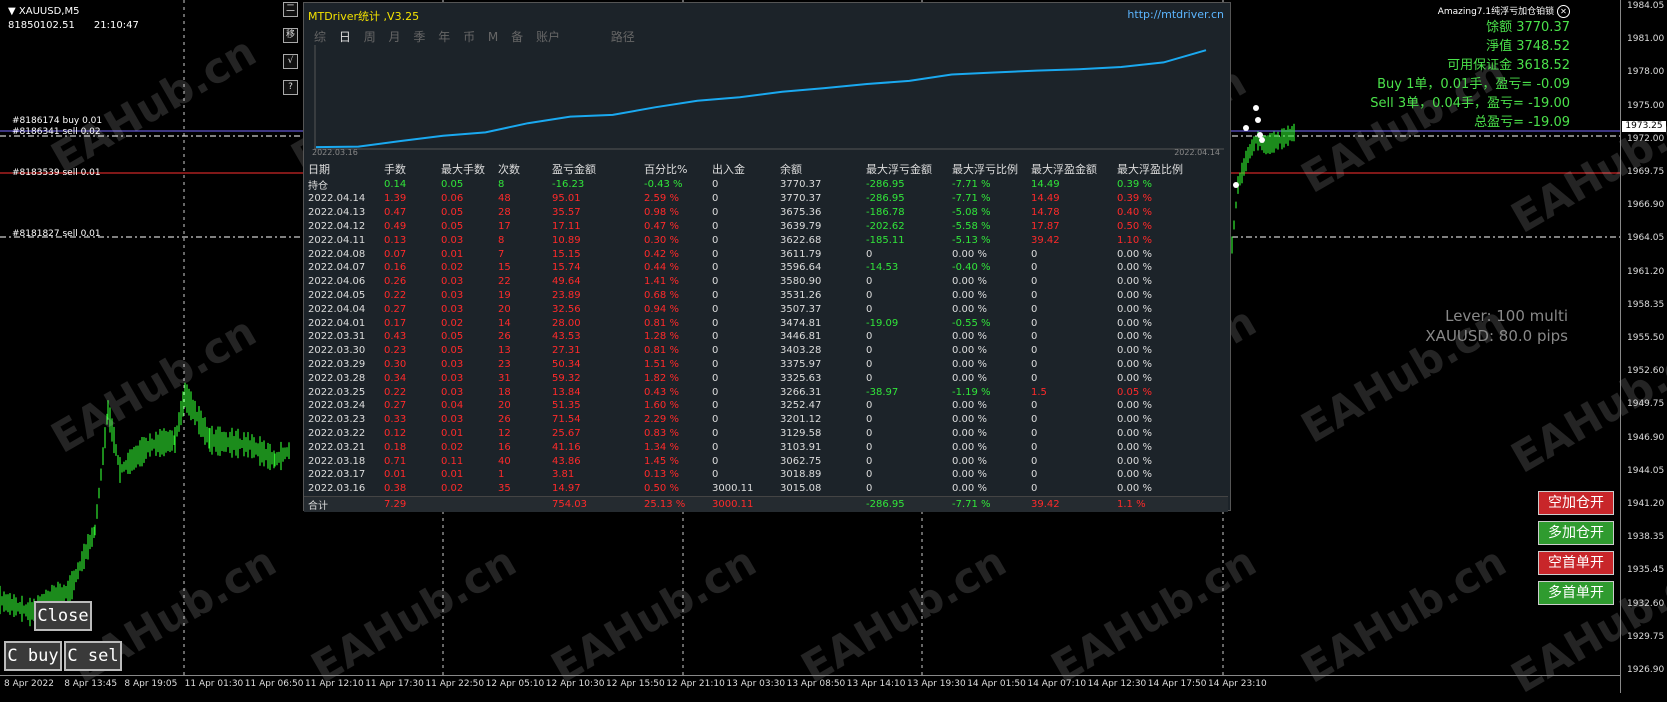  I want to click on cell-max-float-profit: 39.42, so click(1045, 240).